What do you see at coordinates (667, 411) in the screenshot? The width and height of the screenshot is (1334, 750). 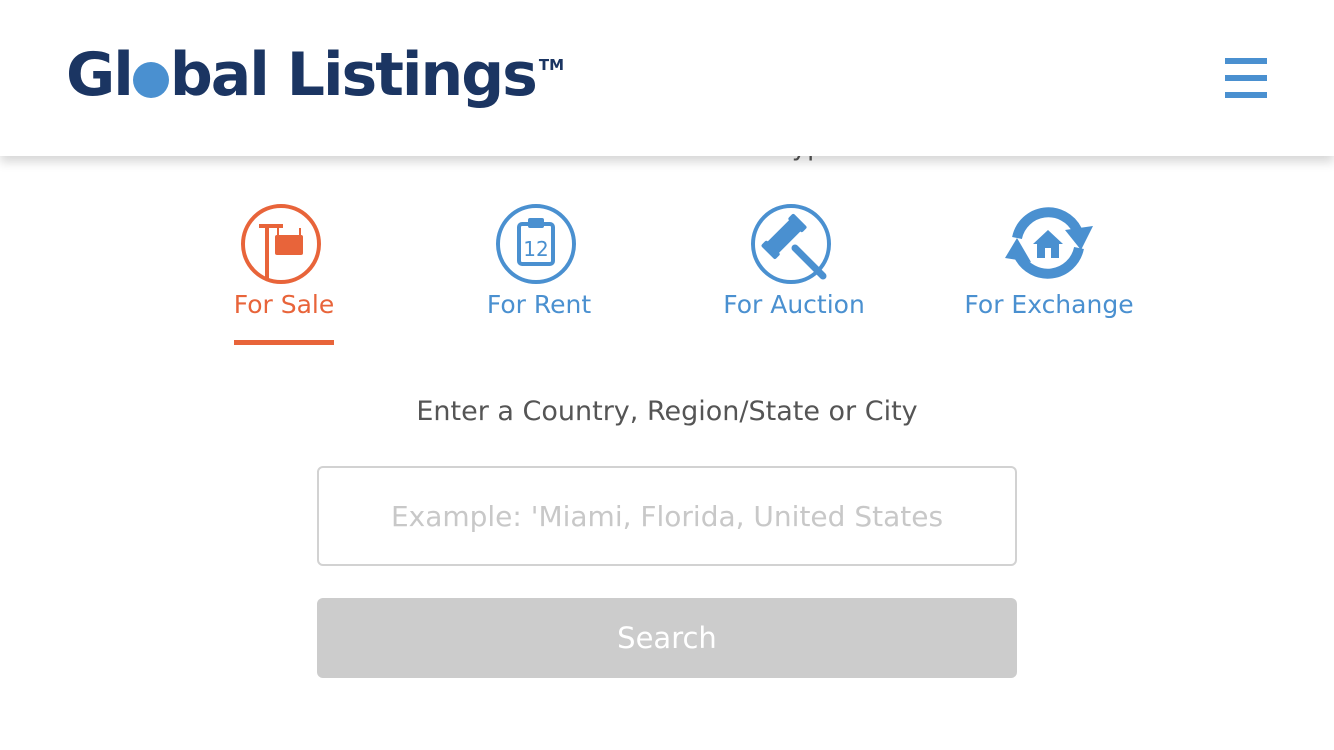 I see `location-prompt: Enter a Country, Region/State or City` at bounding box center [667, 411].